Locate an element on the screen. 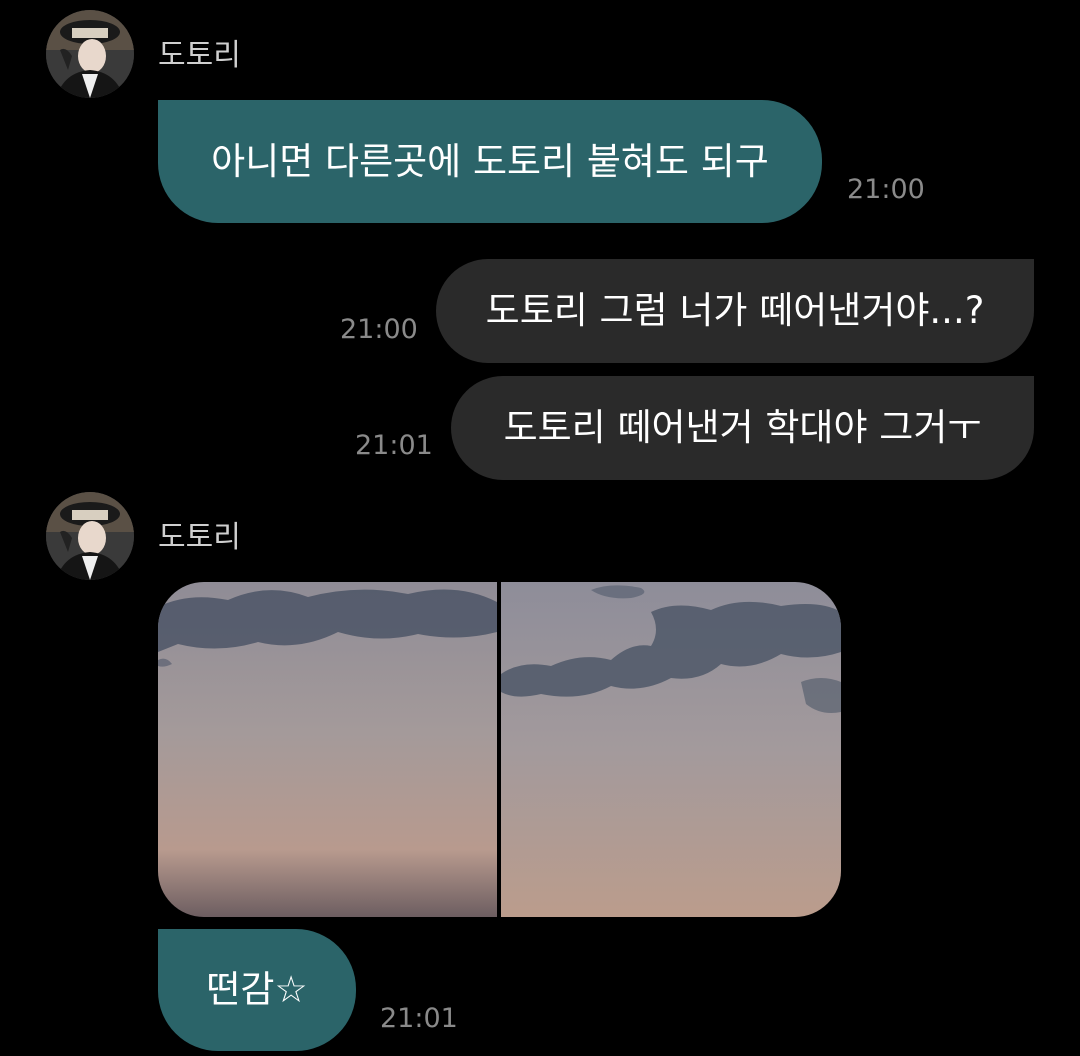 The width and height of the screenshot is (1080, 1056). message-text: 도토리 그럼 너가 떼어낸거야...? is located at coordinates (735, 310).